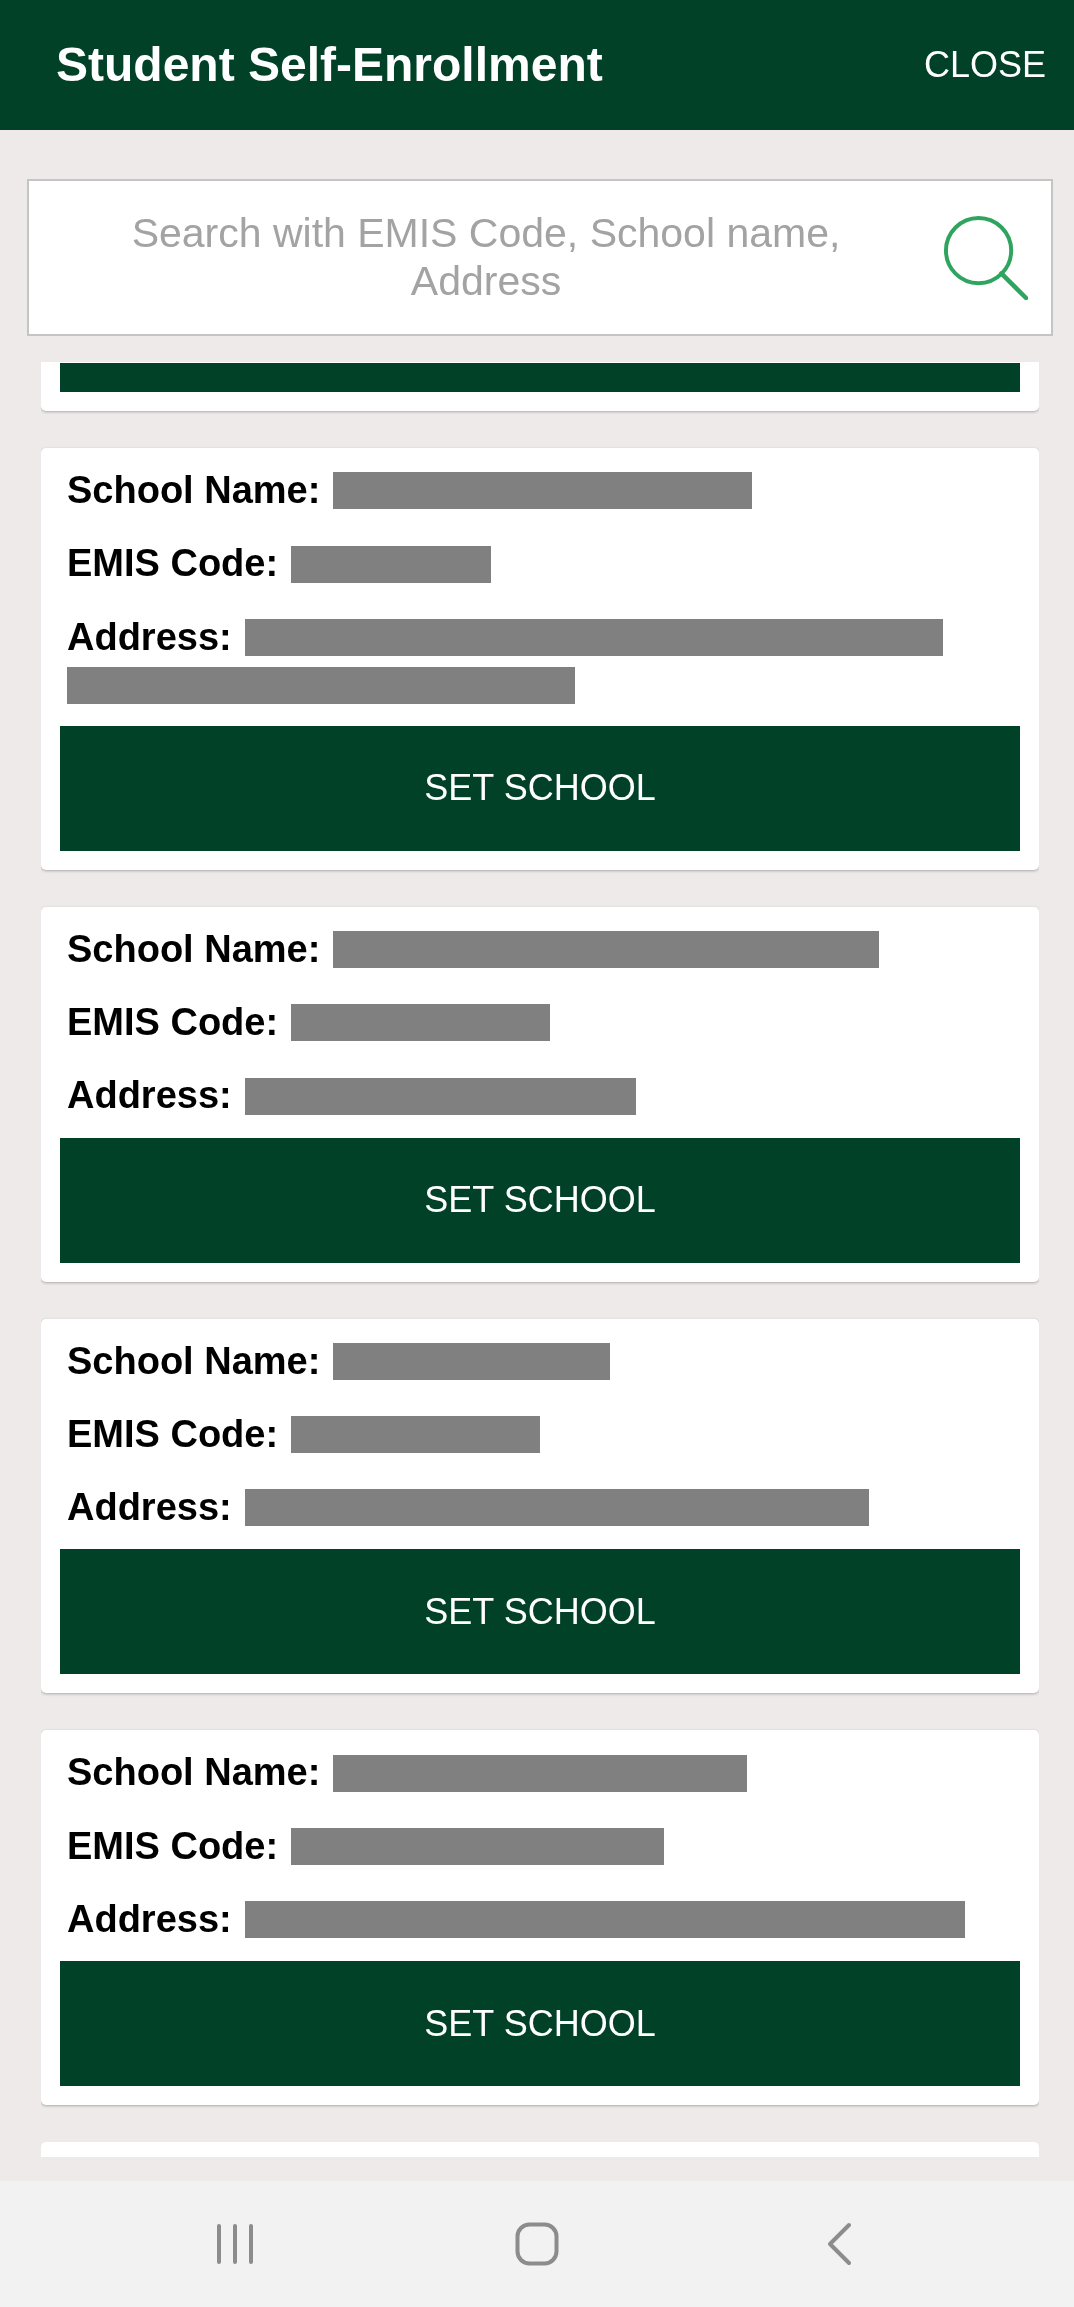 The width and height of the screenshot is (1074, 2307). Describe the element at coordinates (537, 2244) in the screenshot. I see `home-icon` at that location.